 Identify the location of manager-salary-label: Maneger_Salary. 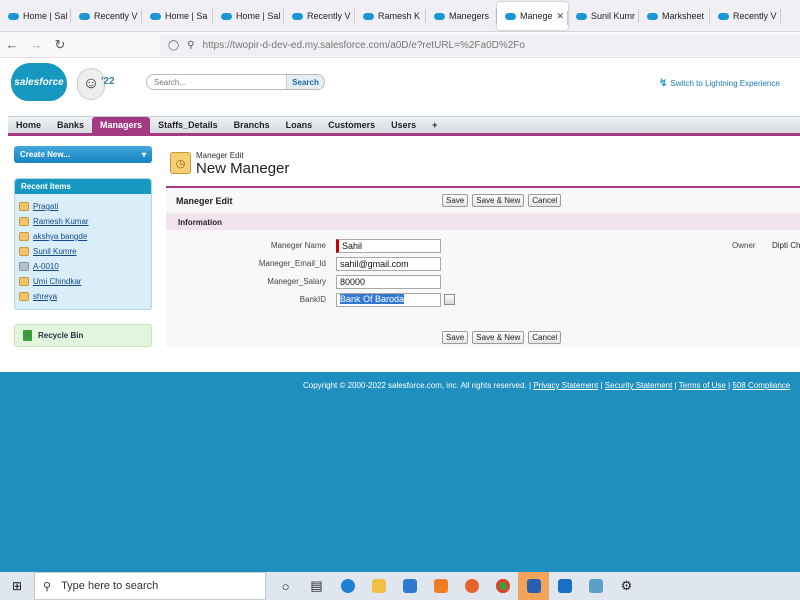
(296, 281).